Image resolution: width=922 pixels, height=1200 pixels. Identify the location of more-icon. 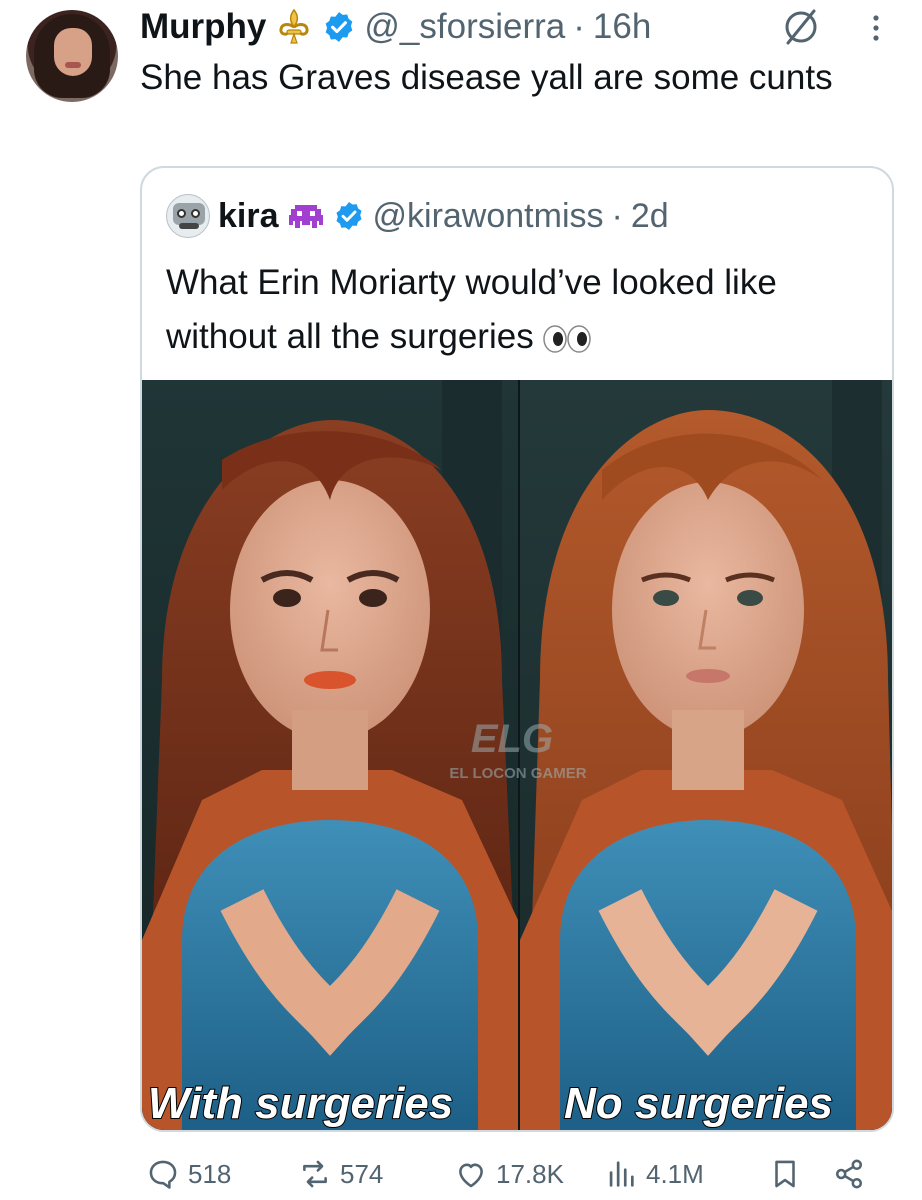
(876, 28).